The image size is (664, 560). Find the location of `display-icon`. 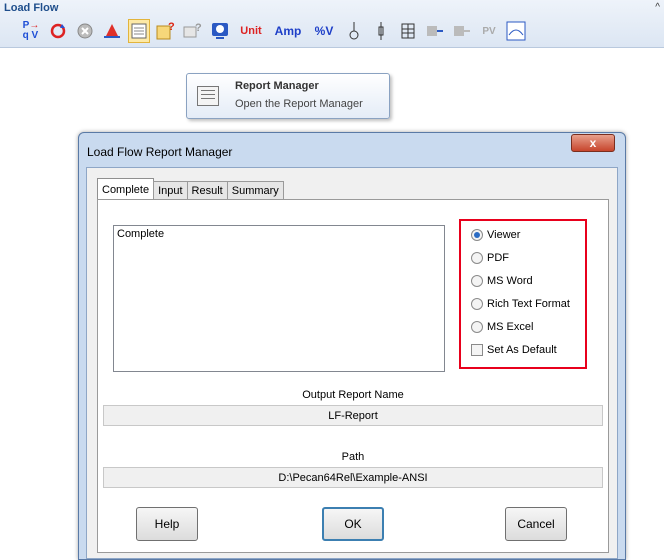

display-icon is located at coordinates (220, 31).